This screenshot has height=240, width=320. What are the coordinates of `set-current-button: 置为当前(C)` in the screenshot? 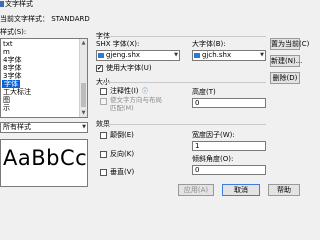 It's located at (289, 44).